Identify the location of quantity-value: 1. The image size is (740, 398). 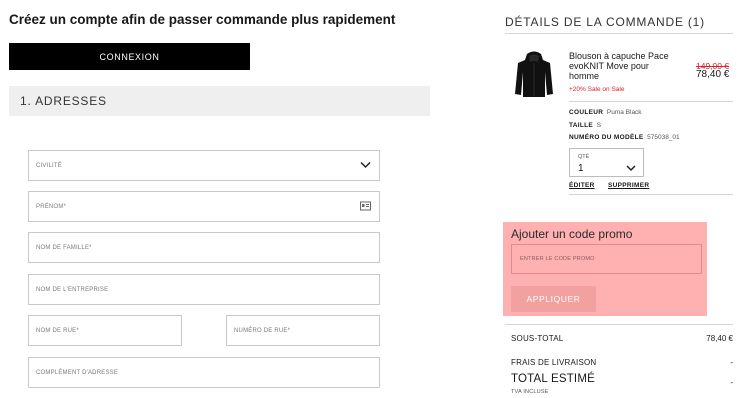
(581, 168).